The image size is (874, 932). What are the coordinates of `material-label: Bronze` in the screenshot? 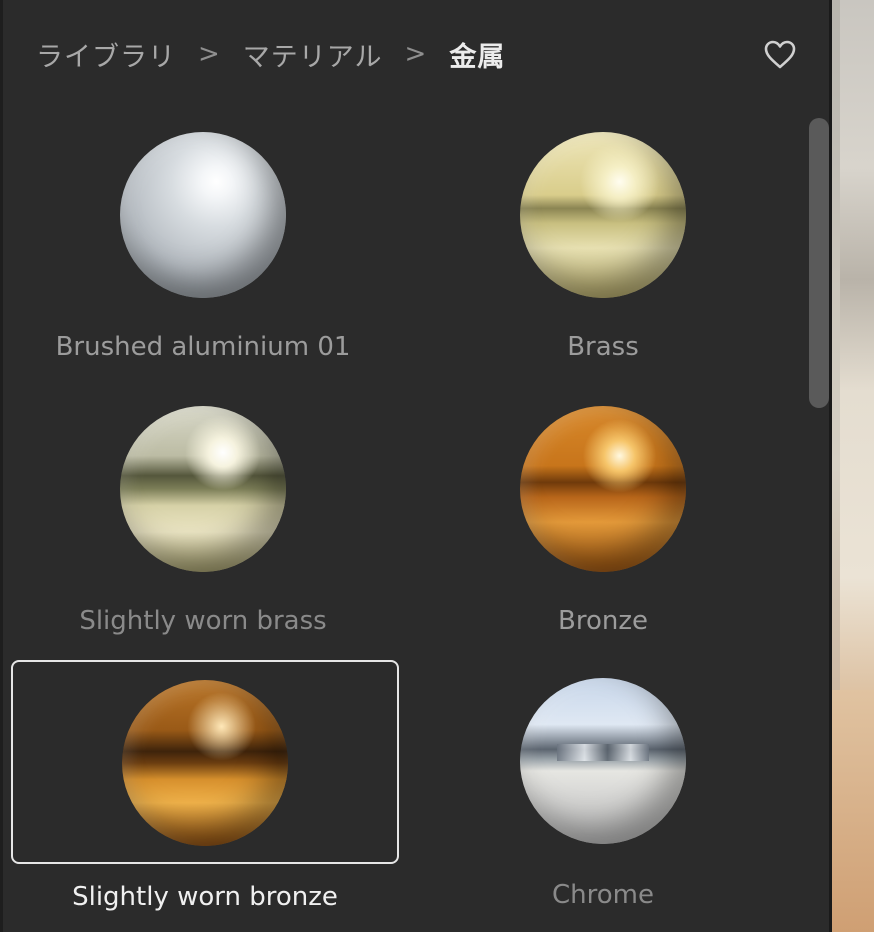 It's located at (603, 621).